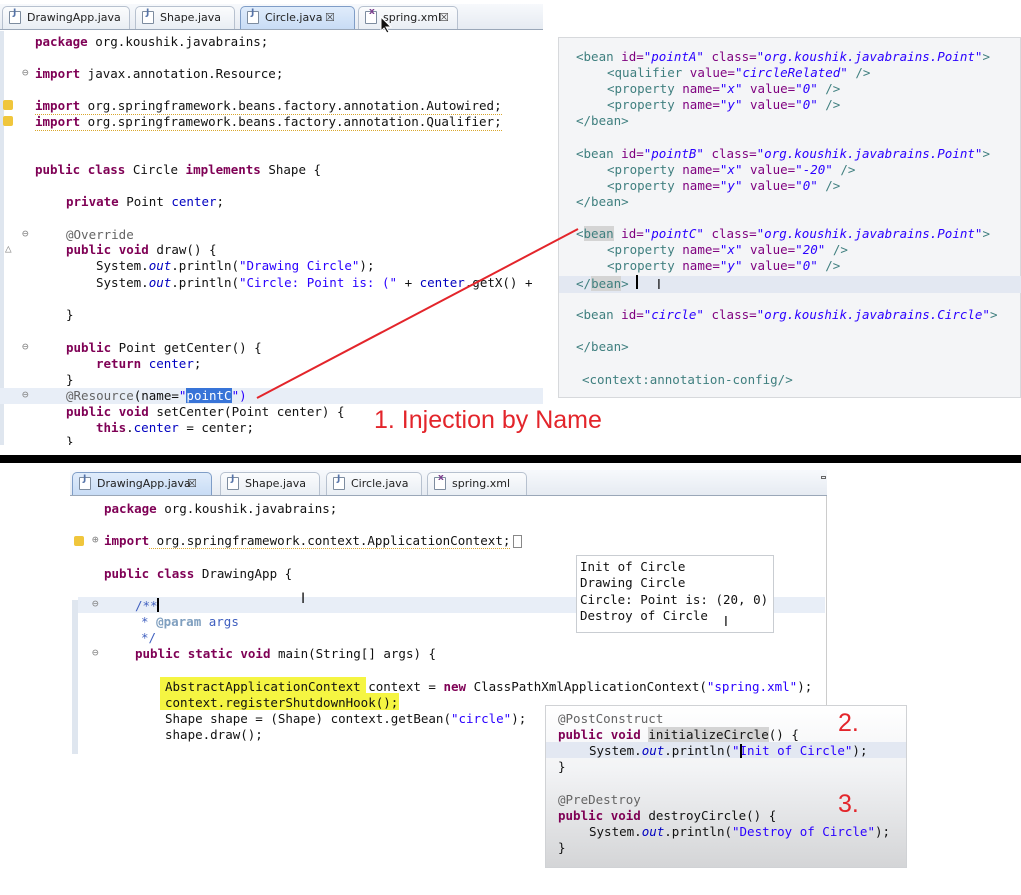 This screenshot has height=895, width=1021. Describe the element at coordinates (149, 637) in the screenshot. I see `code-line: */` at that location.